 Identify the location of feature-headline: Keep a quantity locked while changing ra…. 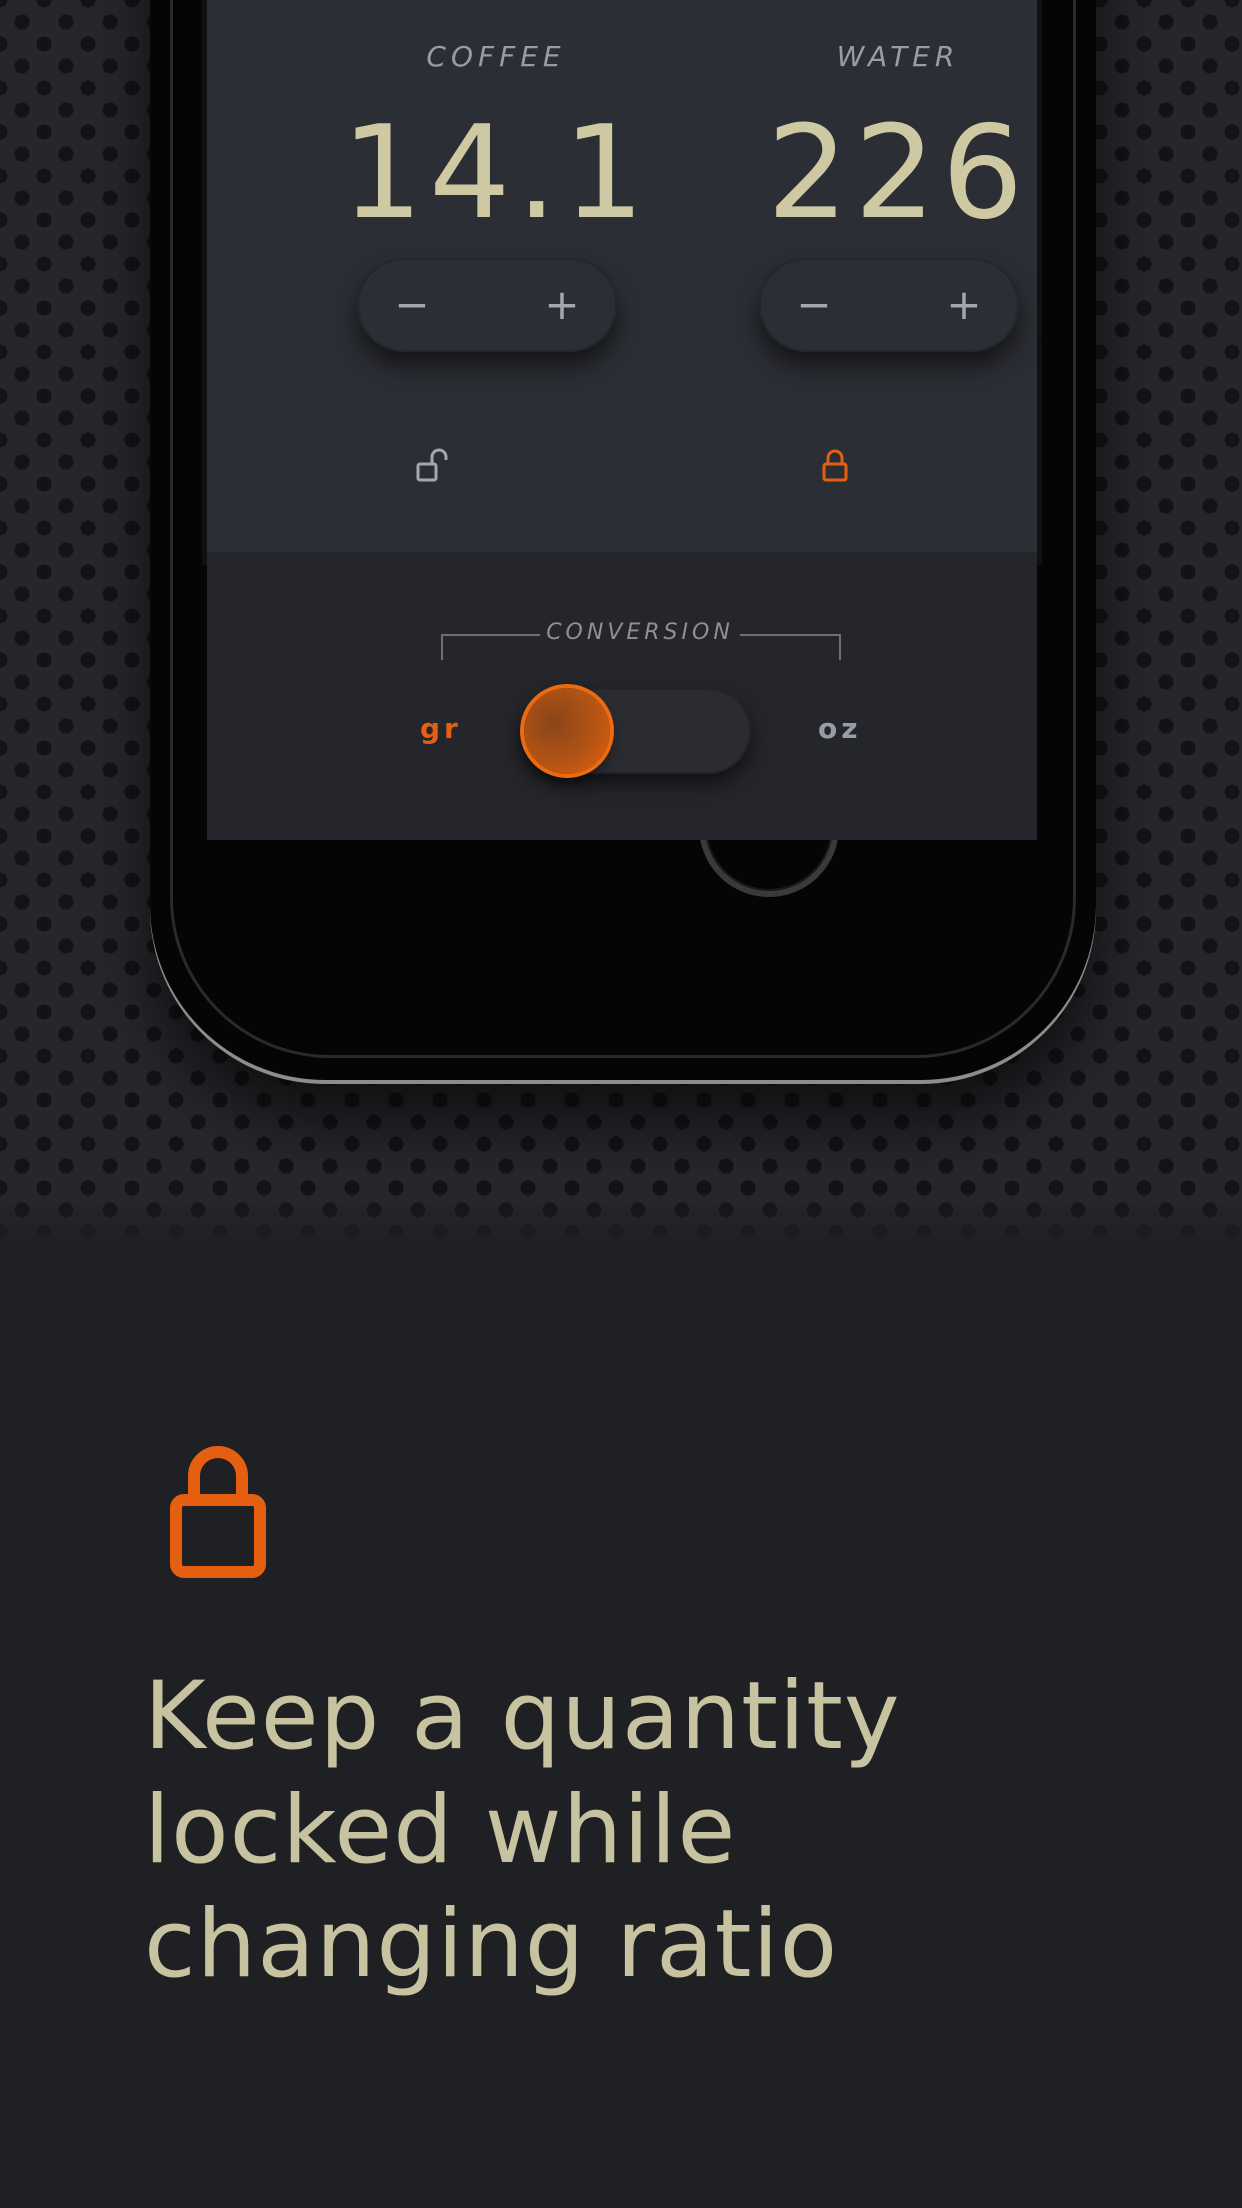
(594, 1831).